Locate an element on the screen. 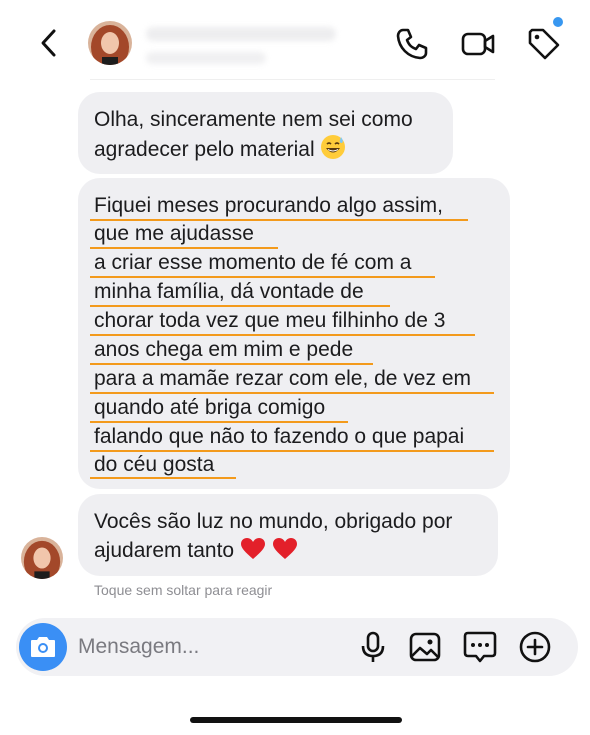  video-camera-icon is located at coordinates (478, 44).